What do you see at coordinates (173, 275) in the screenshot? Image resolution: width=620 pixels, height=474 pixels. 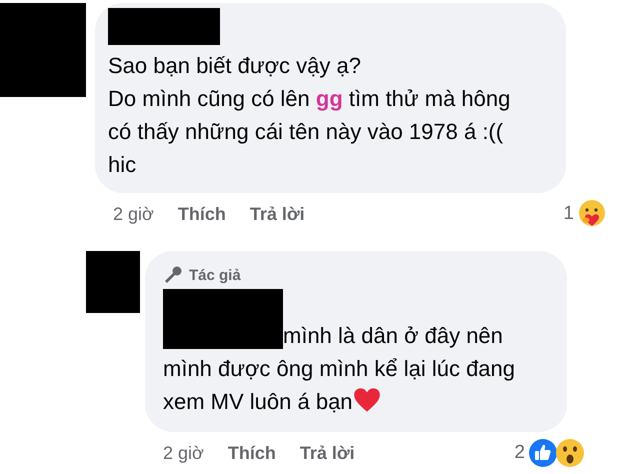 I see `microphone-icon` at bounding box center [173, 275].